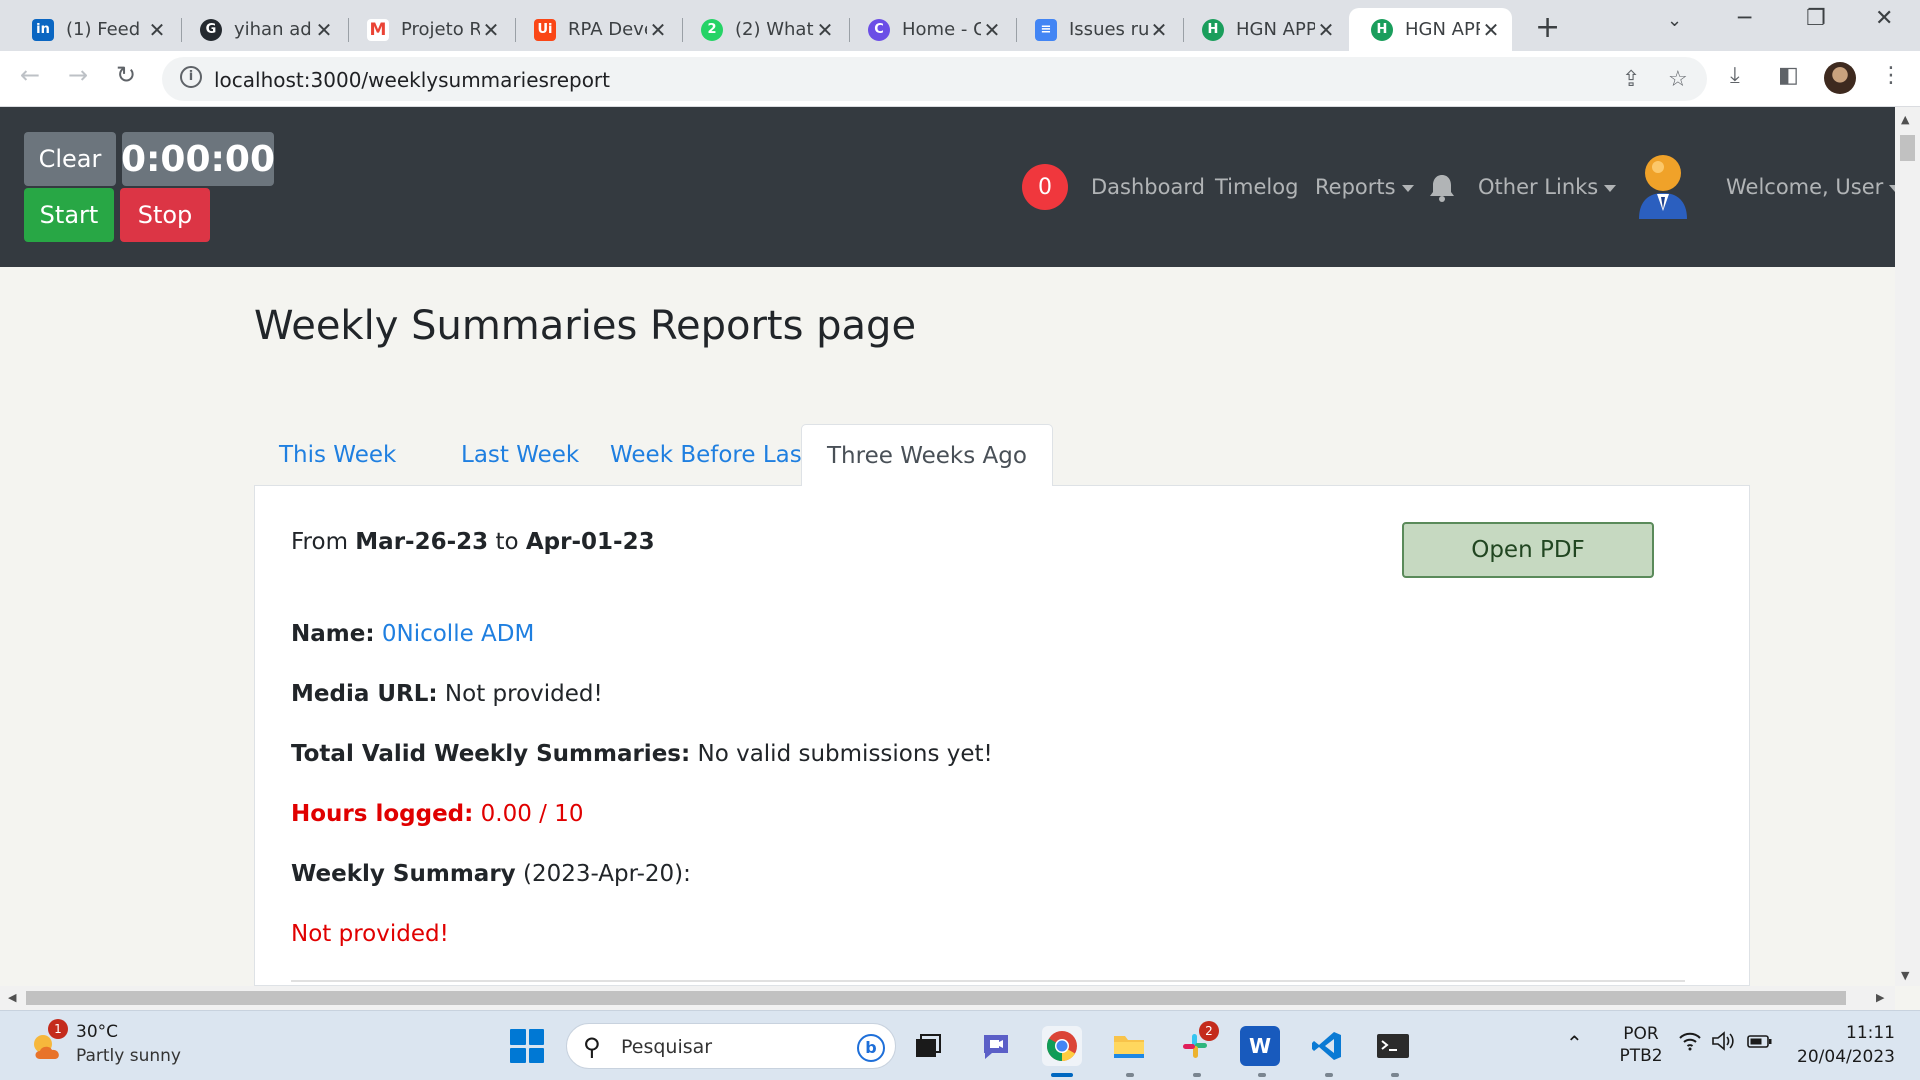 This screenshot has width=1920, height=1080. I want to click on close-window-icon: ✕, so click(1884, 18).